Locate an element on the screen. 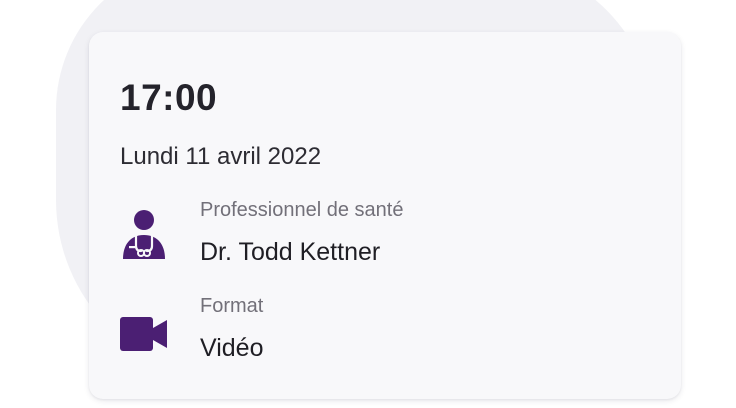 The image size is (736, 408). doctor-icon is located at coordinates (144, 234).